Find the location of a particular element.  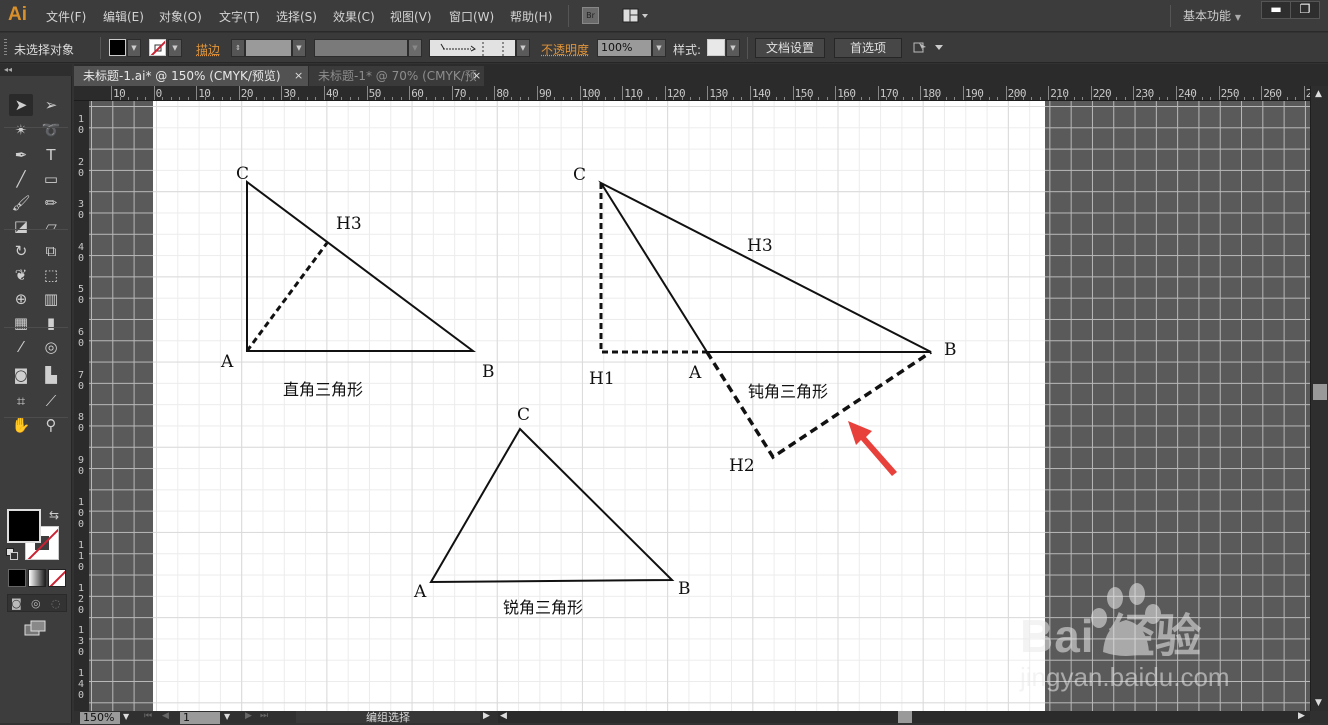

previous-artboard-icon: ◀ is located at coordinates (165, 716).